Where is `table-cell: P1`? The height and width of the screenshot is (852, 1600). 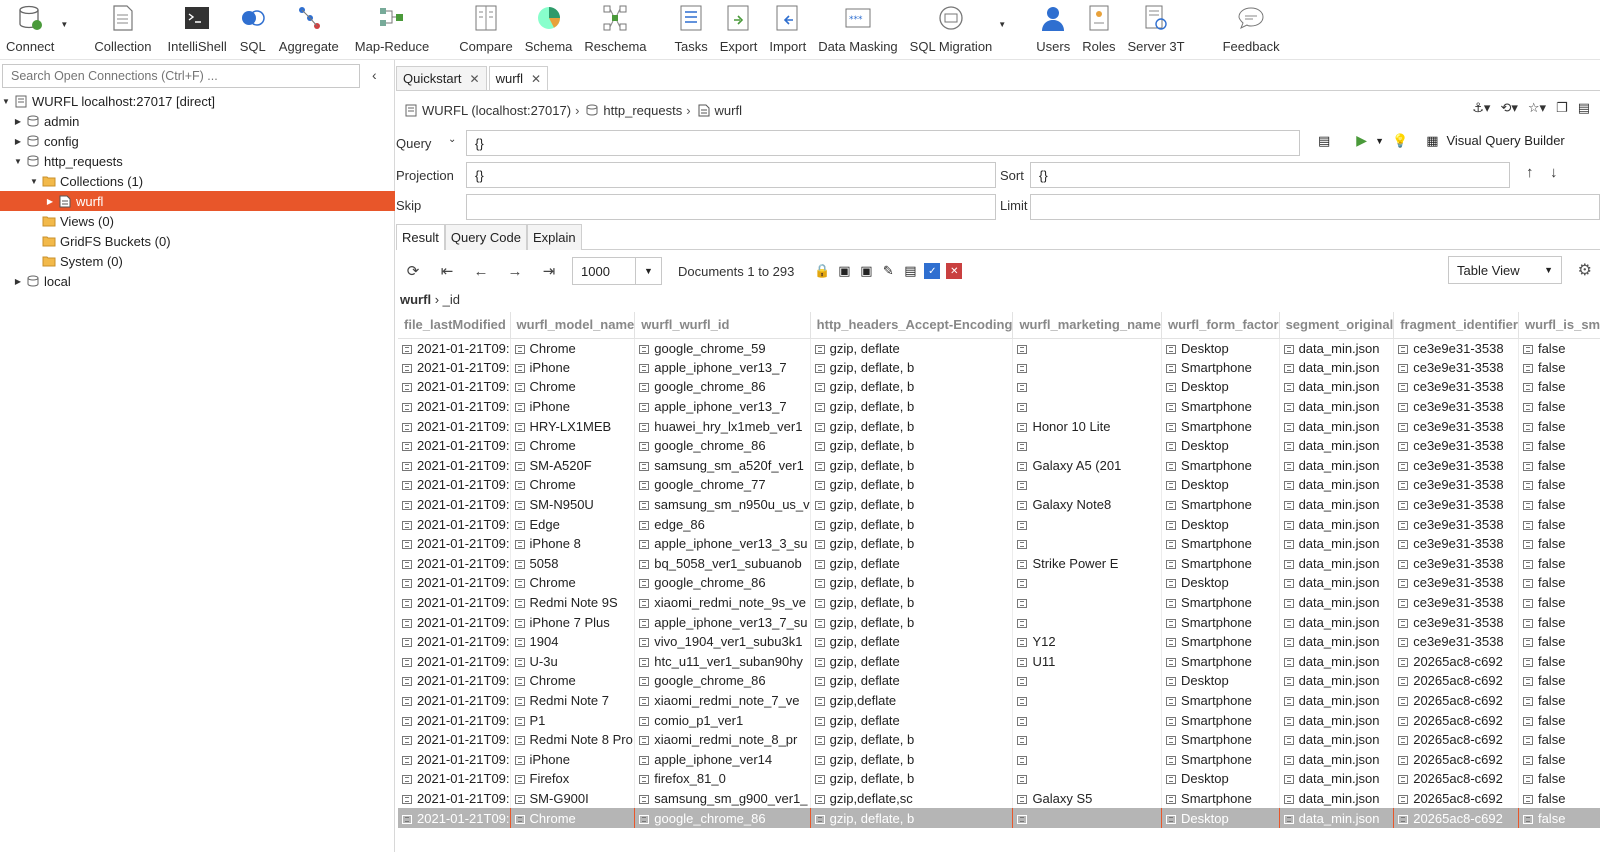 table-cell: P1 is located at coordinates (573, 720).